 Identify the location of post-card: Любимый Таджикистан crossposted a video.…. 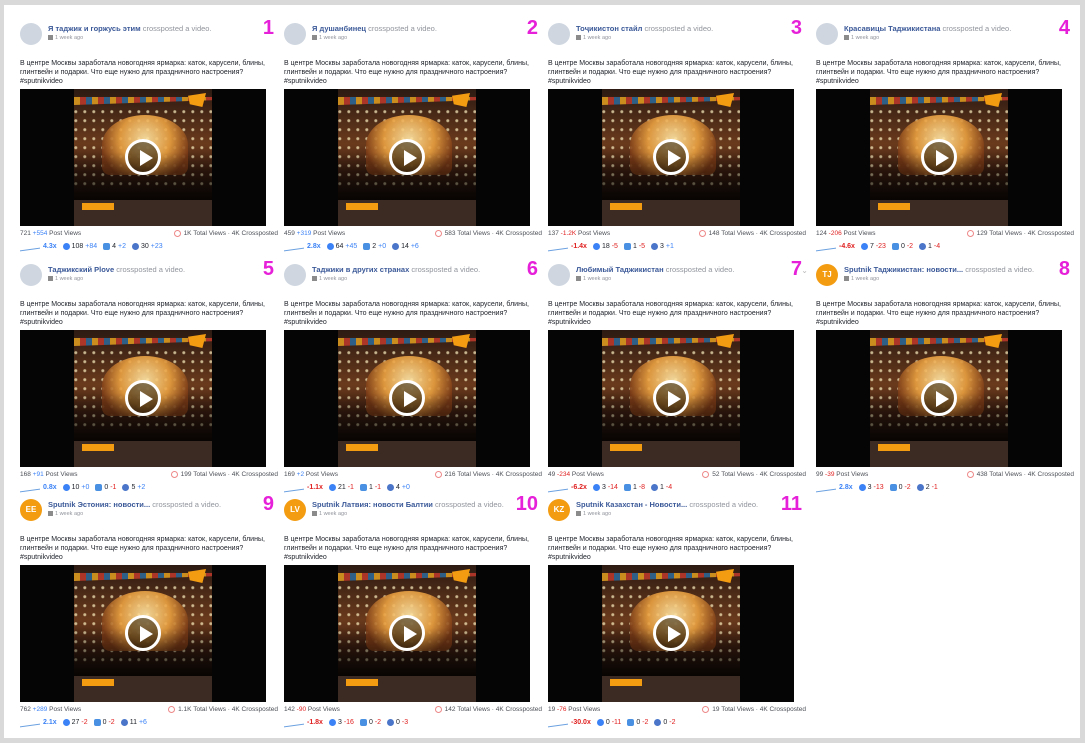
(678, 376).